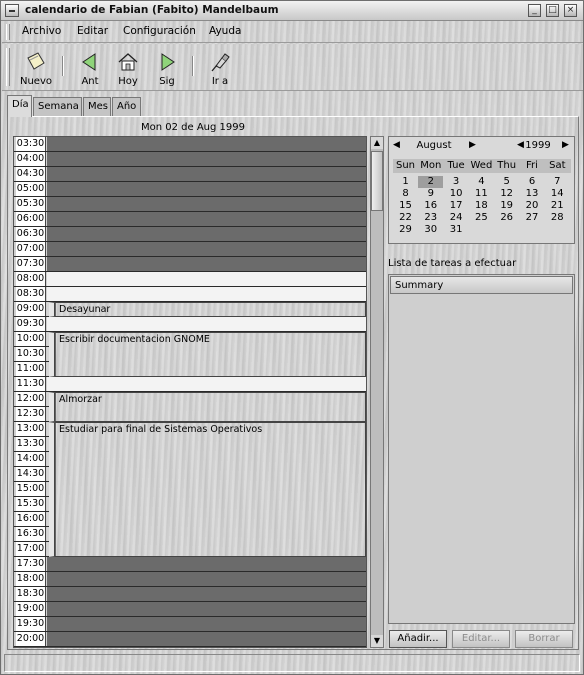 This screenshot has width=584, height=675. Describe the element at coordinates (430, 218) in the screenshot. I see `calendar-day: 23` at that location.